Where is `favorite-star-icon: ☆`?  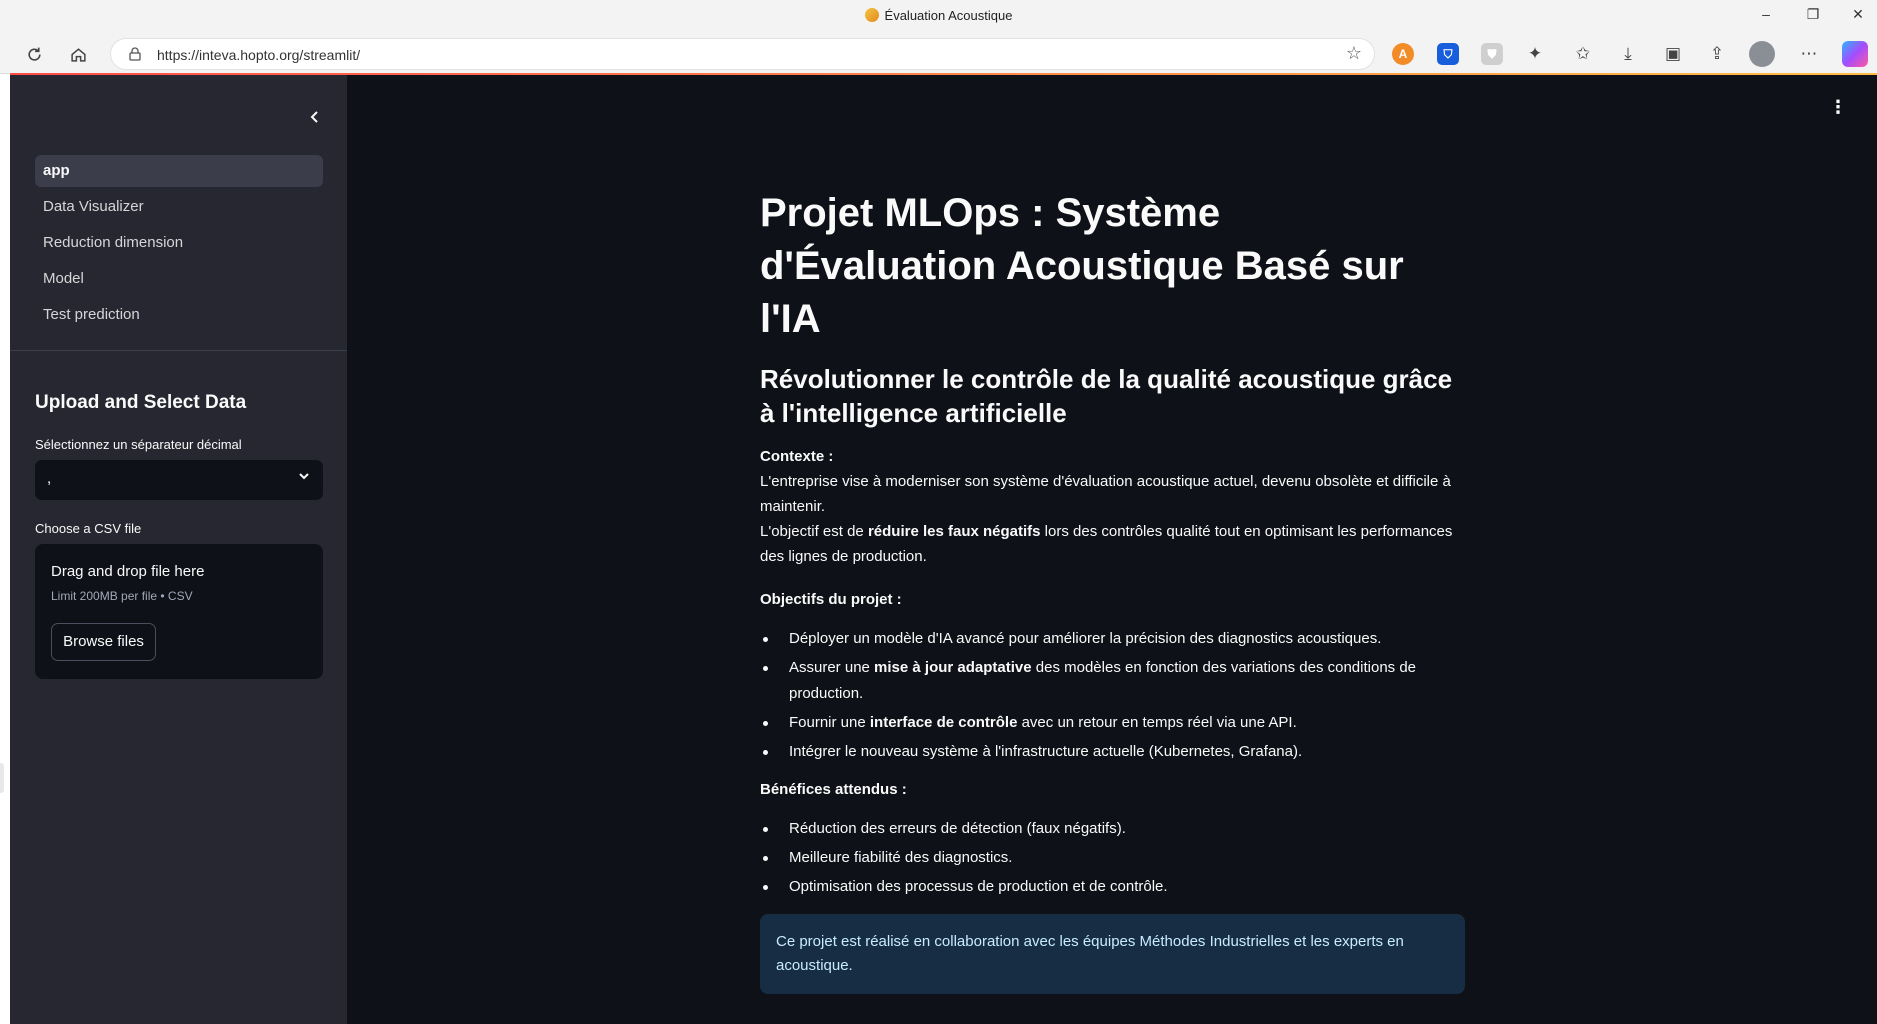 favorite-star-icon: ☆ is located at coordinates (1354, 53).